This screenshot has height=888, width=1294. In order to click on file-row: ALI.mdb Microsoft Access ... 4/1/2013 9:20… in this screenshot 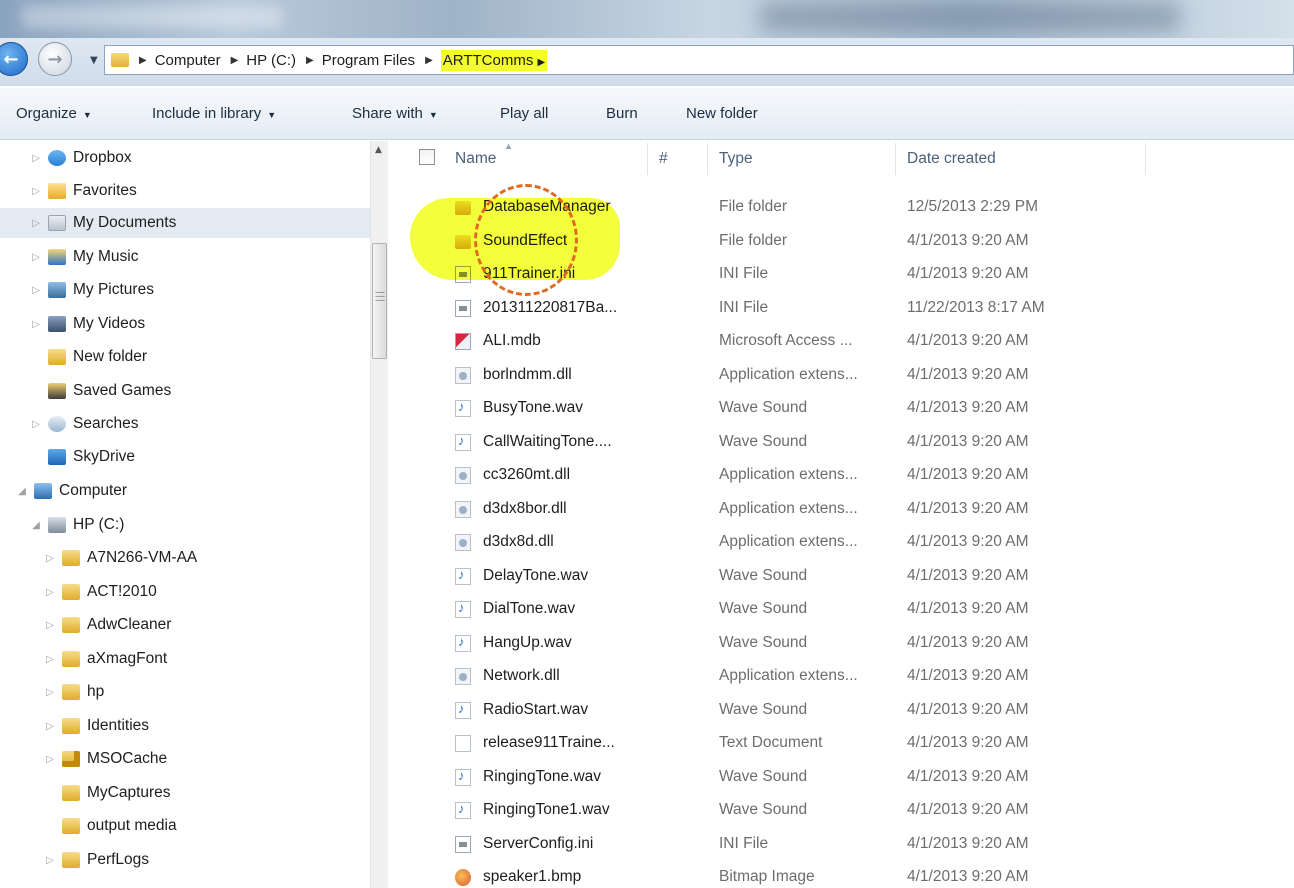, I will do `click(841, 341)`.